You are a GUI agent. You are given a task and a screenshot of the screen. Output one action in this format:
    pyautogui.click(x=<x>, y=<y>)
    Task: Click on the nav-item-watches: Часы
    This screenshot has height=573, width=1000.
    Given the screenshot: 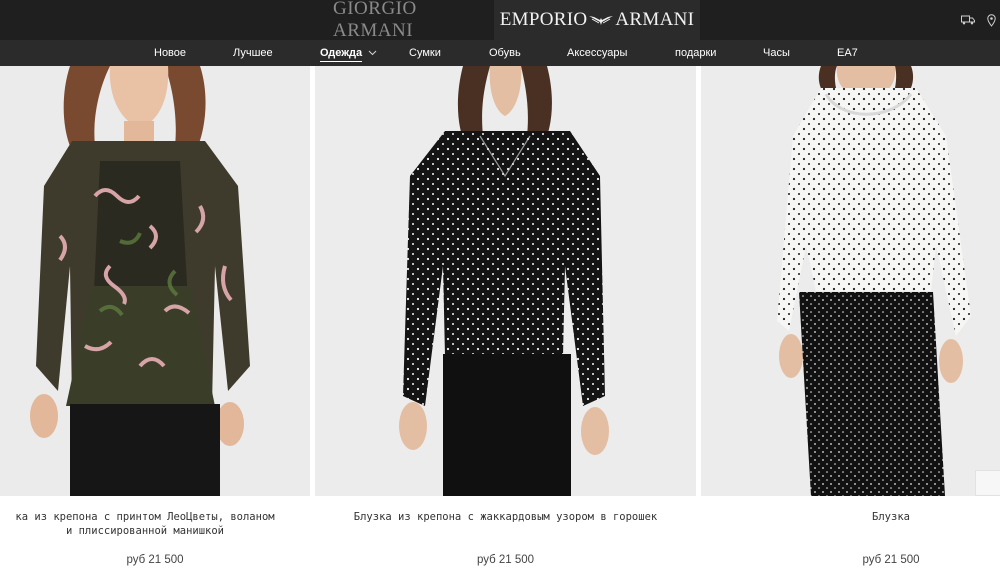 What is the action you would take?
    pyautogui.click(x=776, y=53)
    